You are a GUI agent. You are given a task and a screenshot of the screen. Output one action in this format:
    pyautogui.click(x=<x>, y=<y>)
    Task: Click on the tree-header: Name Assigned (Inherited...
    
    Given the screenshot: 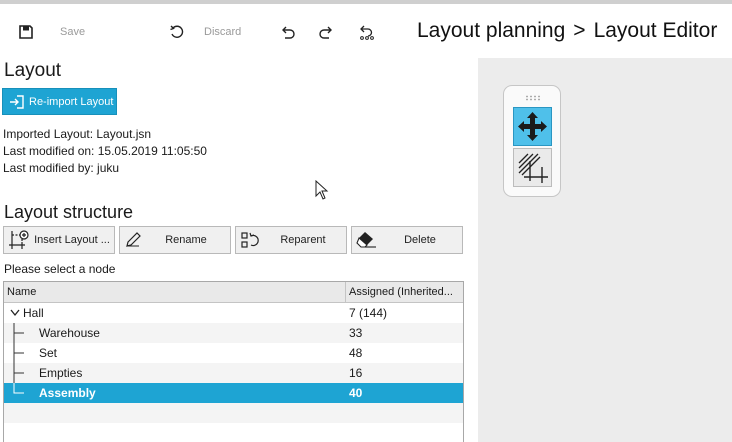 What is the action you would take?
    pyautogui.click(x=233, y=292)
    